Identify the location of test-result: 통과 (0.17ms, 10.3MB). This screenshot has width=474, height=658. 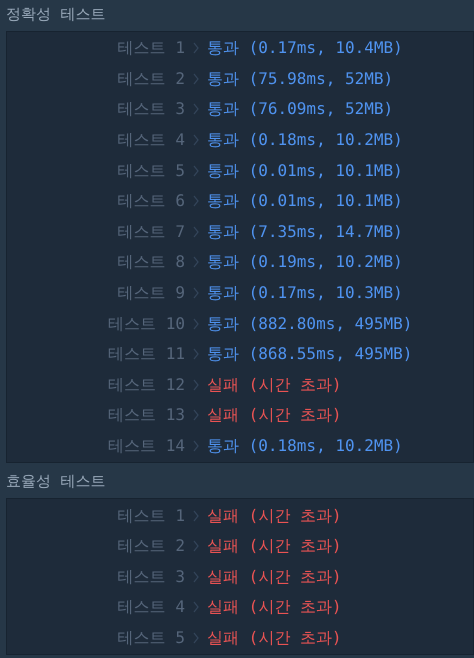
(305, 293).